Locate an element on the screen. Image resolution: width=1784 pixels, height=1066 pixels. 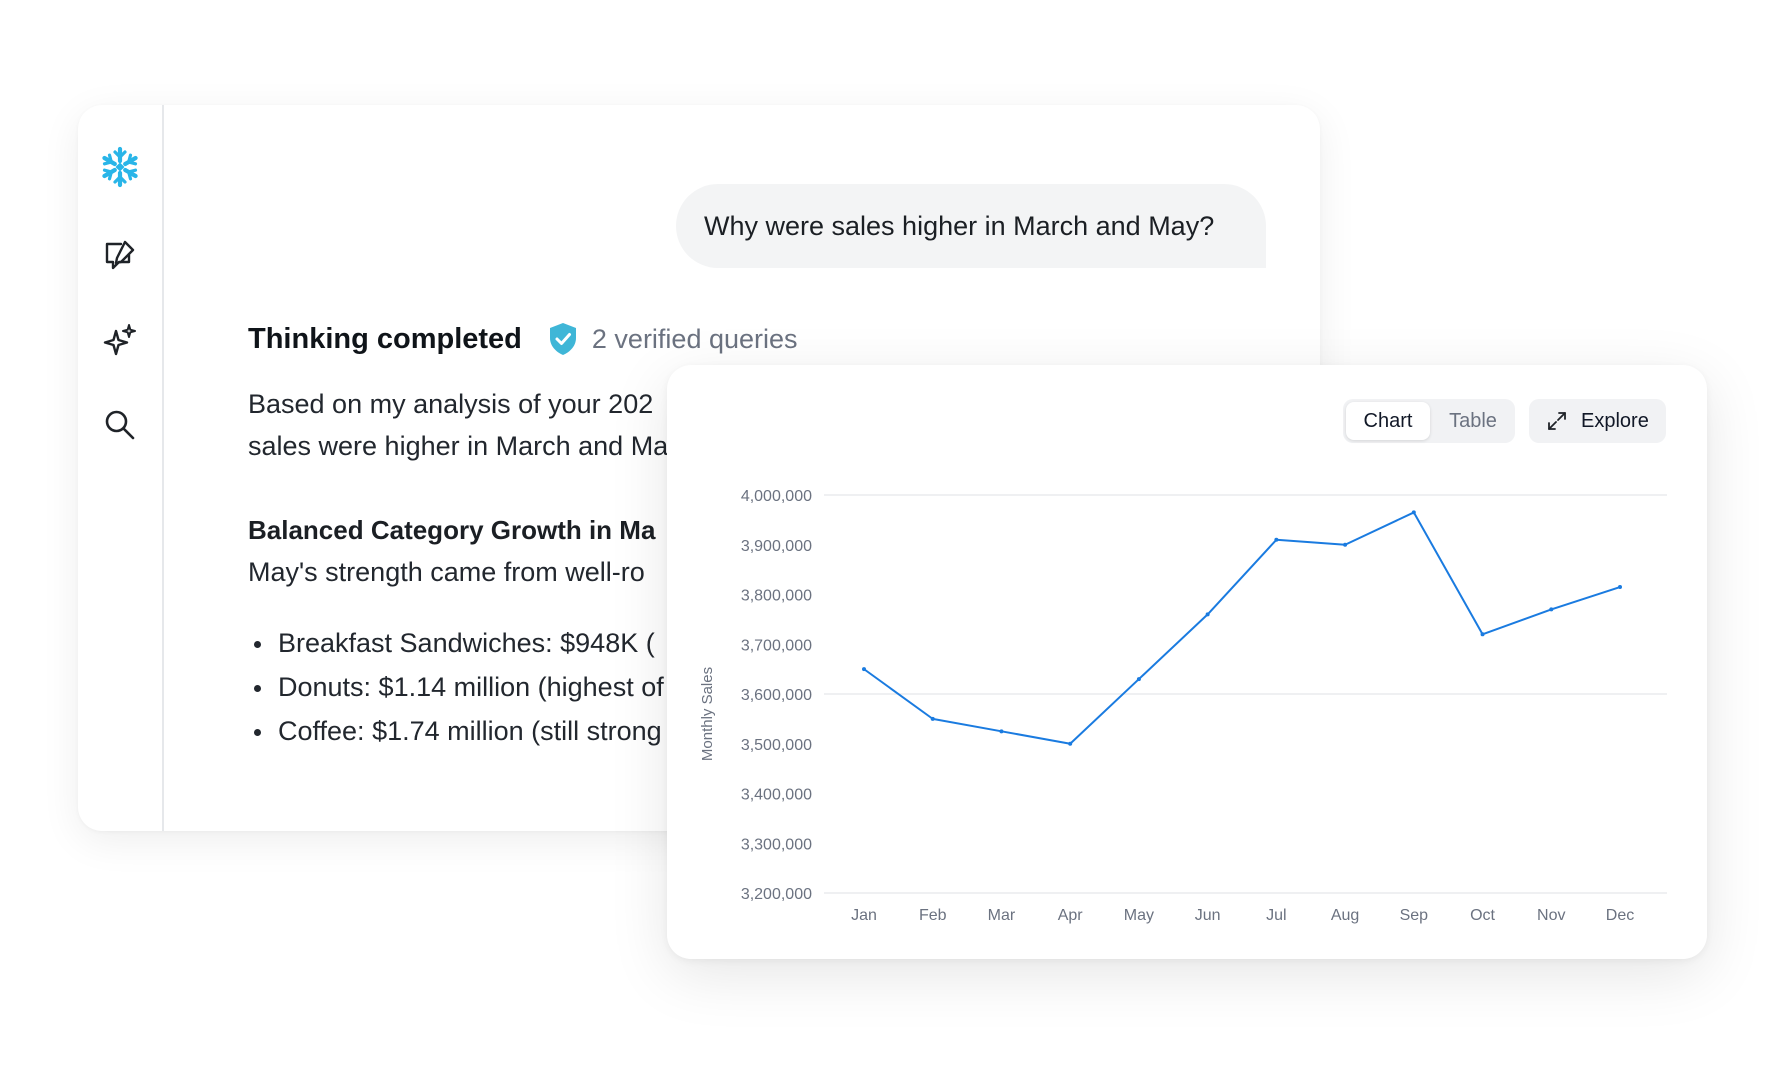
search-icon is located at coordinates (120, 425).